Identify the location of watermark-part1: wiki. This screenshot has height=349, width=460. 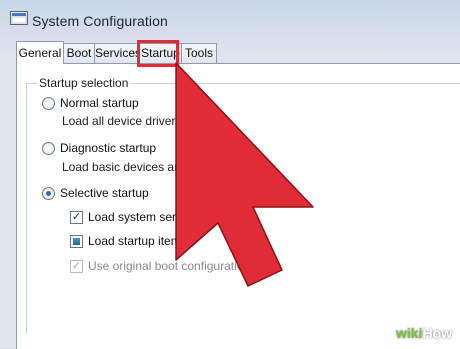
(409, 333).